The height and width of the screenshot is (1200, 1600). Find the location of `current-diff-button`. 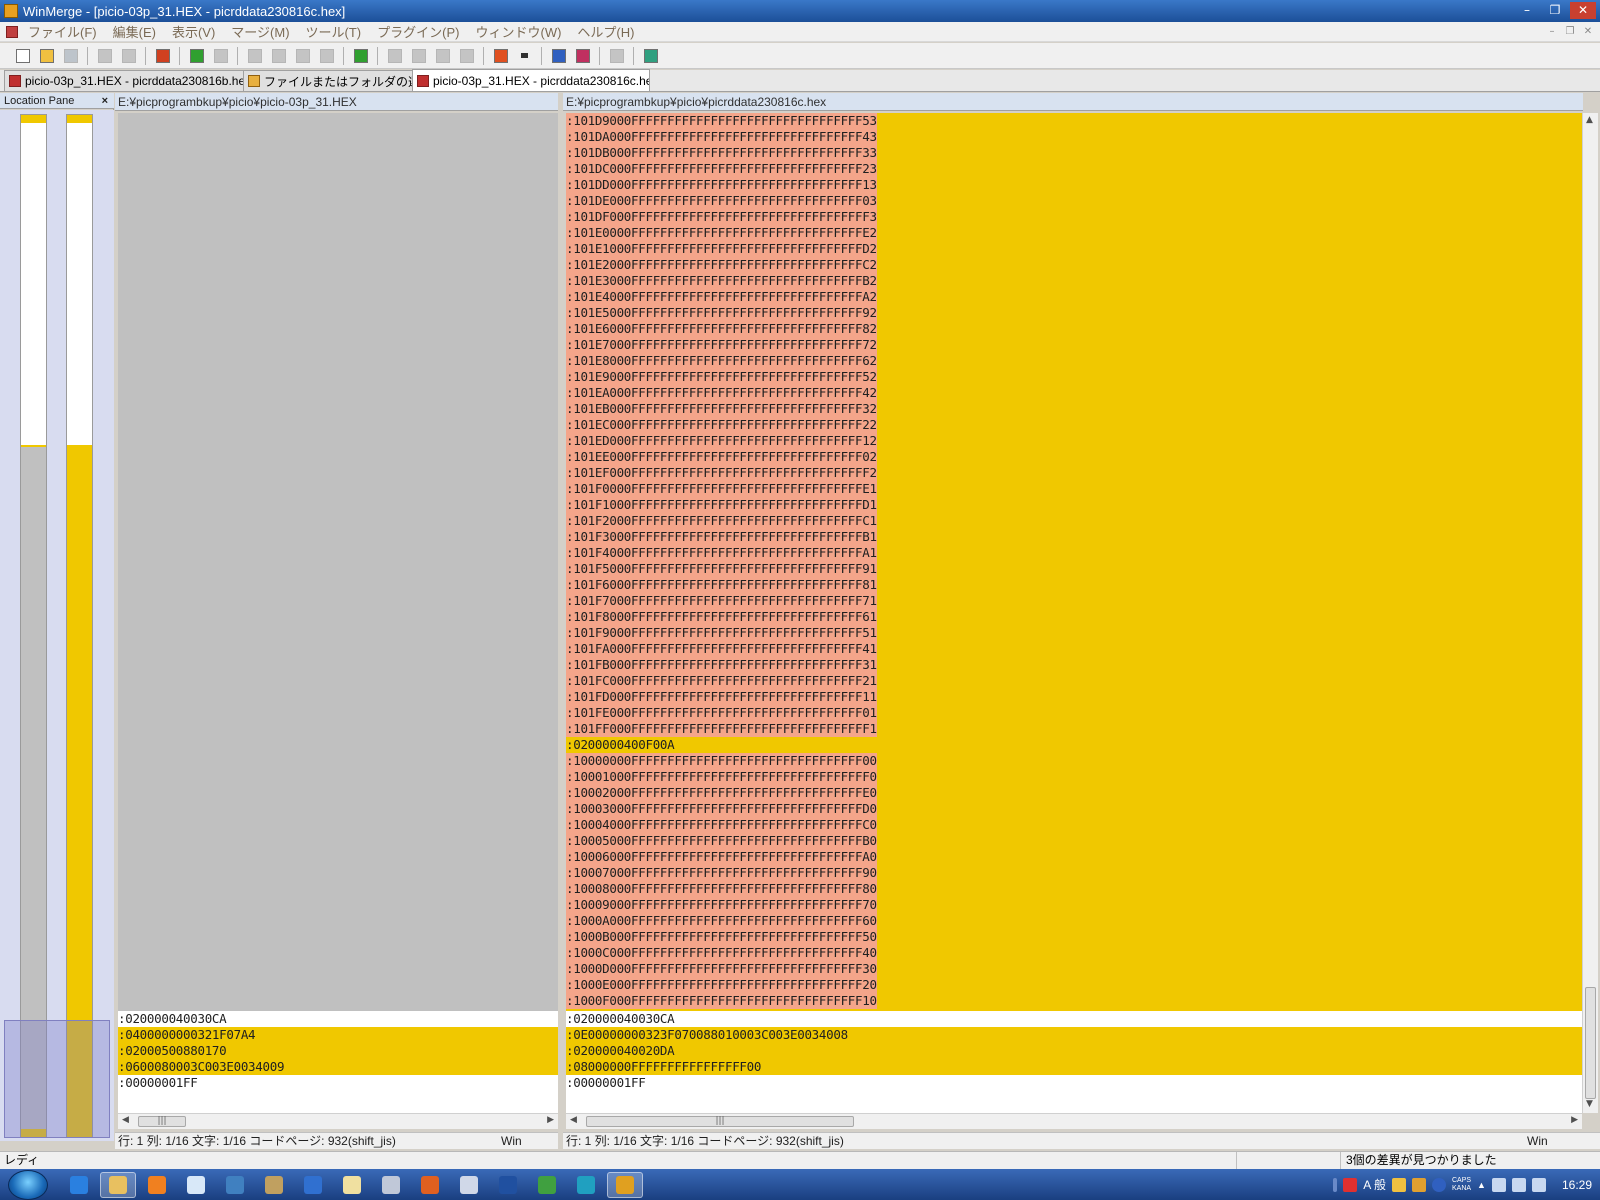

current-diff-button is located at coordinates (278, 56).